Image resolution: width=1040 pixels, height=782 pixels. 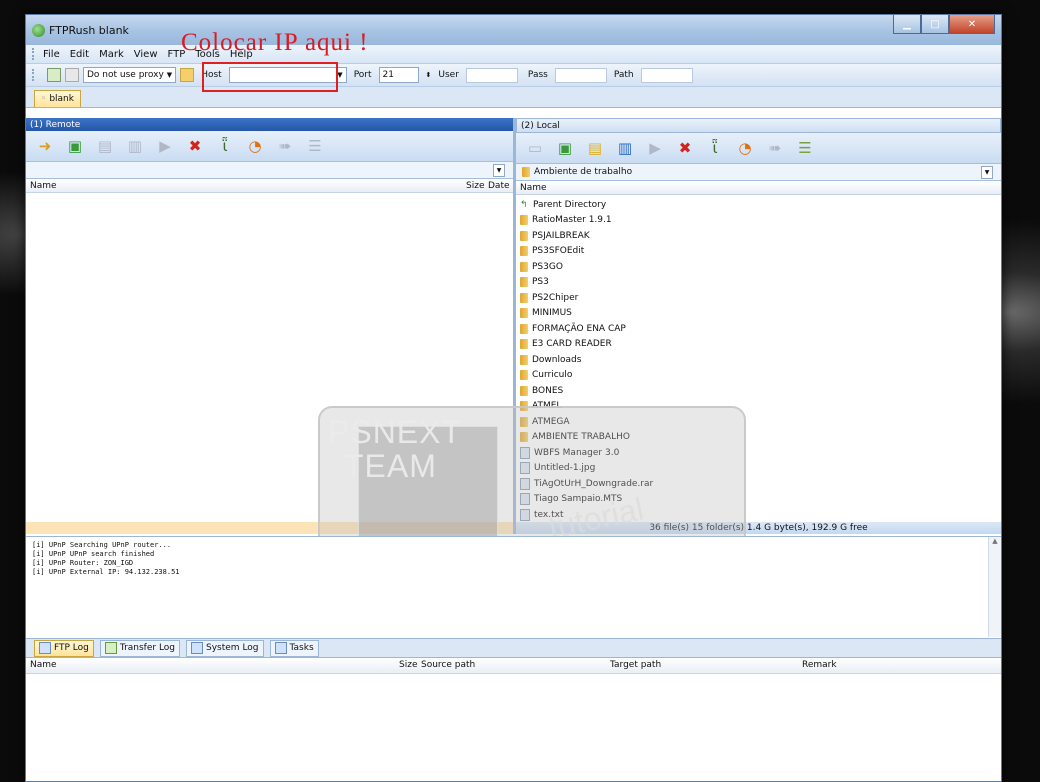 What do you see at coordinates (43, 665) in the screenshot?
I see `transfer-col-name: Name` at bounding box center [43, 665].